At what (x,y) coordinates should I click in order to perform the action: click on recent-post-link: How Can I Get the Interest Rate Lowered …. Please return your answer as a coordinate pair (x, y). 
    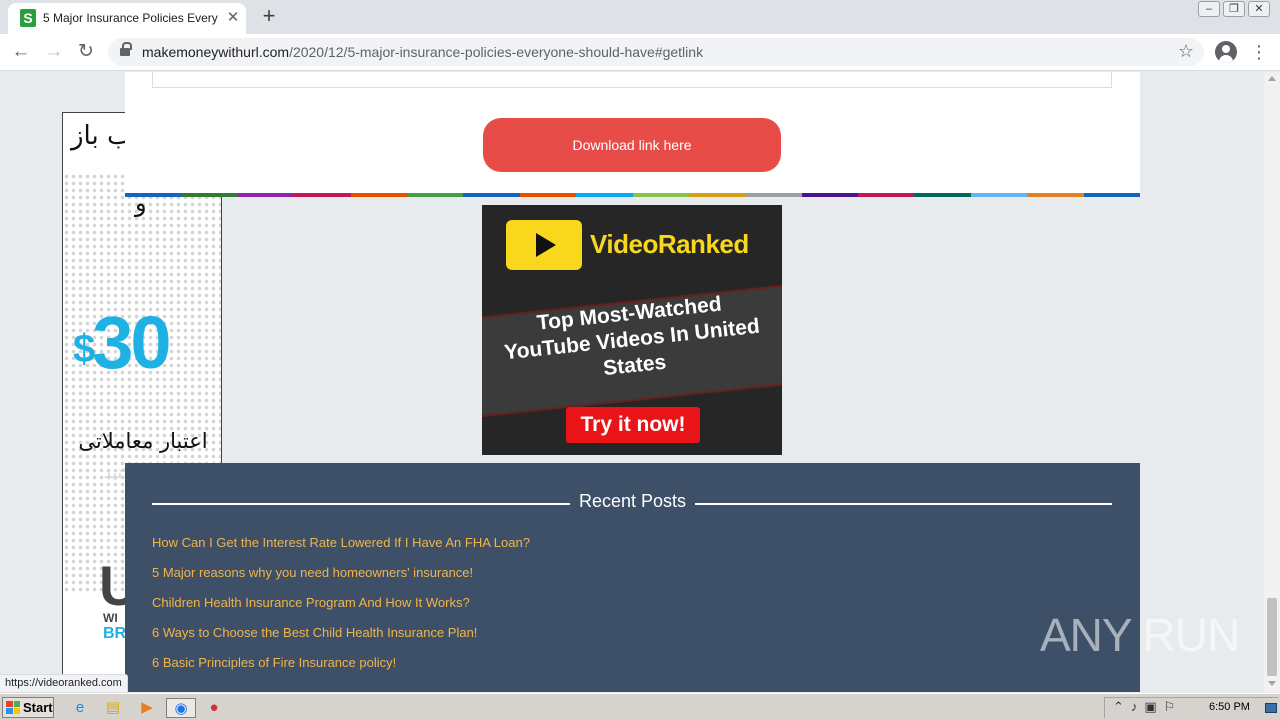
    Looking at the image, I should click on (341, 550).